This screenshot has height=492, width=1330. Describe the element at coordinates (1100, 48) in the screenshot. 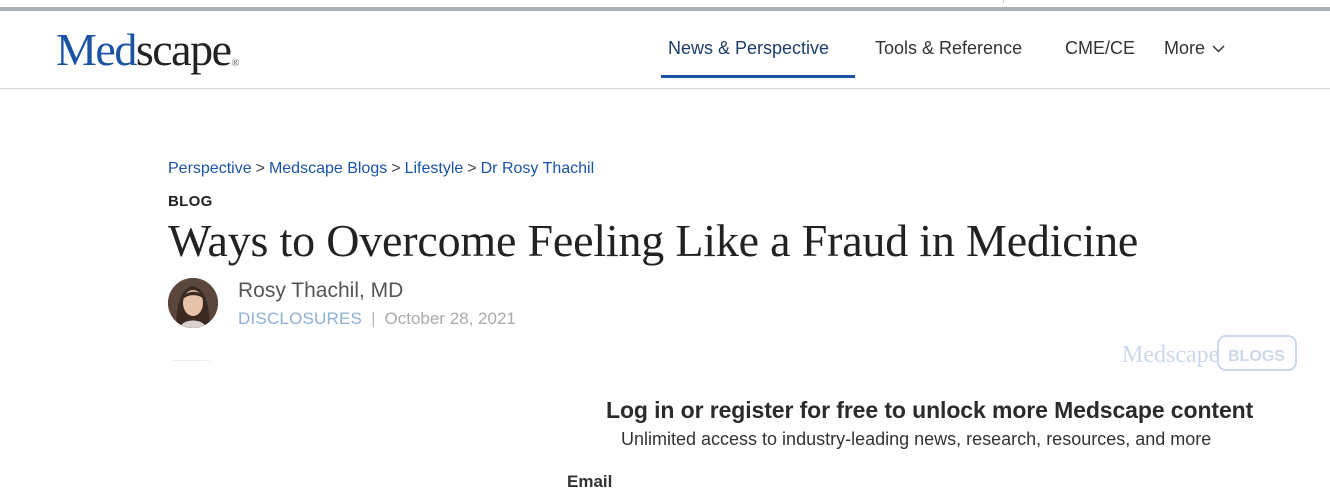

I see `nav-cme-ce: CME/CE` at that location.